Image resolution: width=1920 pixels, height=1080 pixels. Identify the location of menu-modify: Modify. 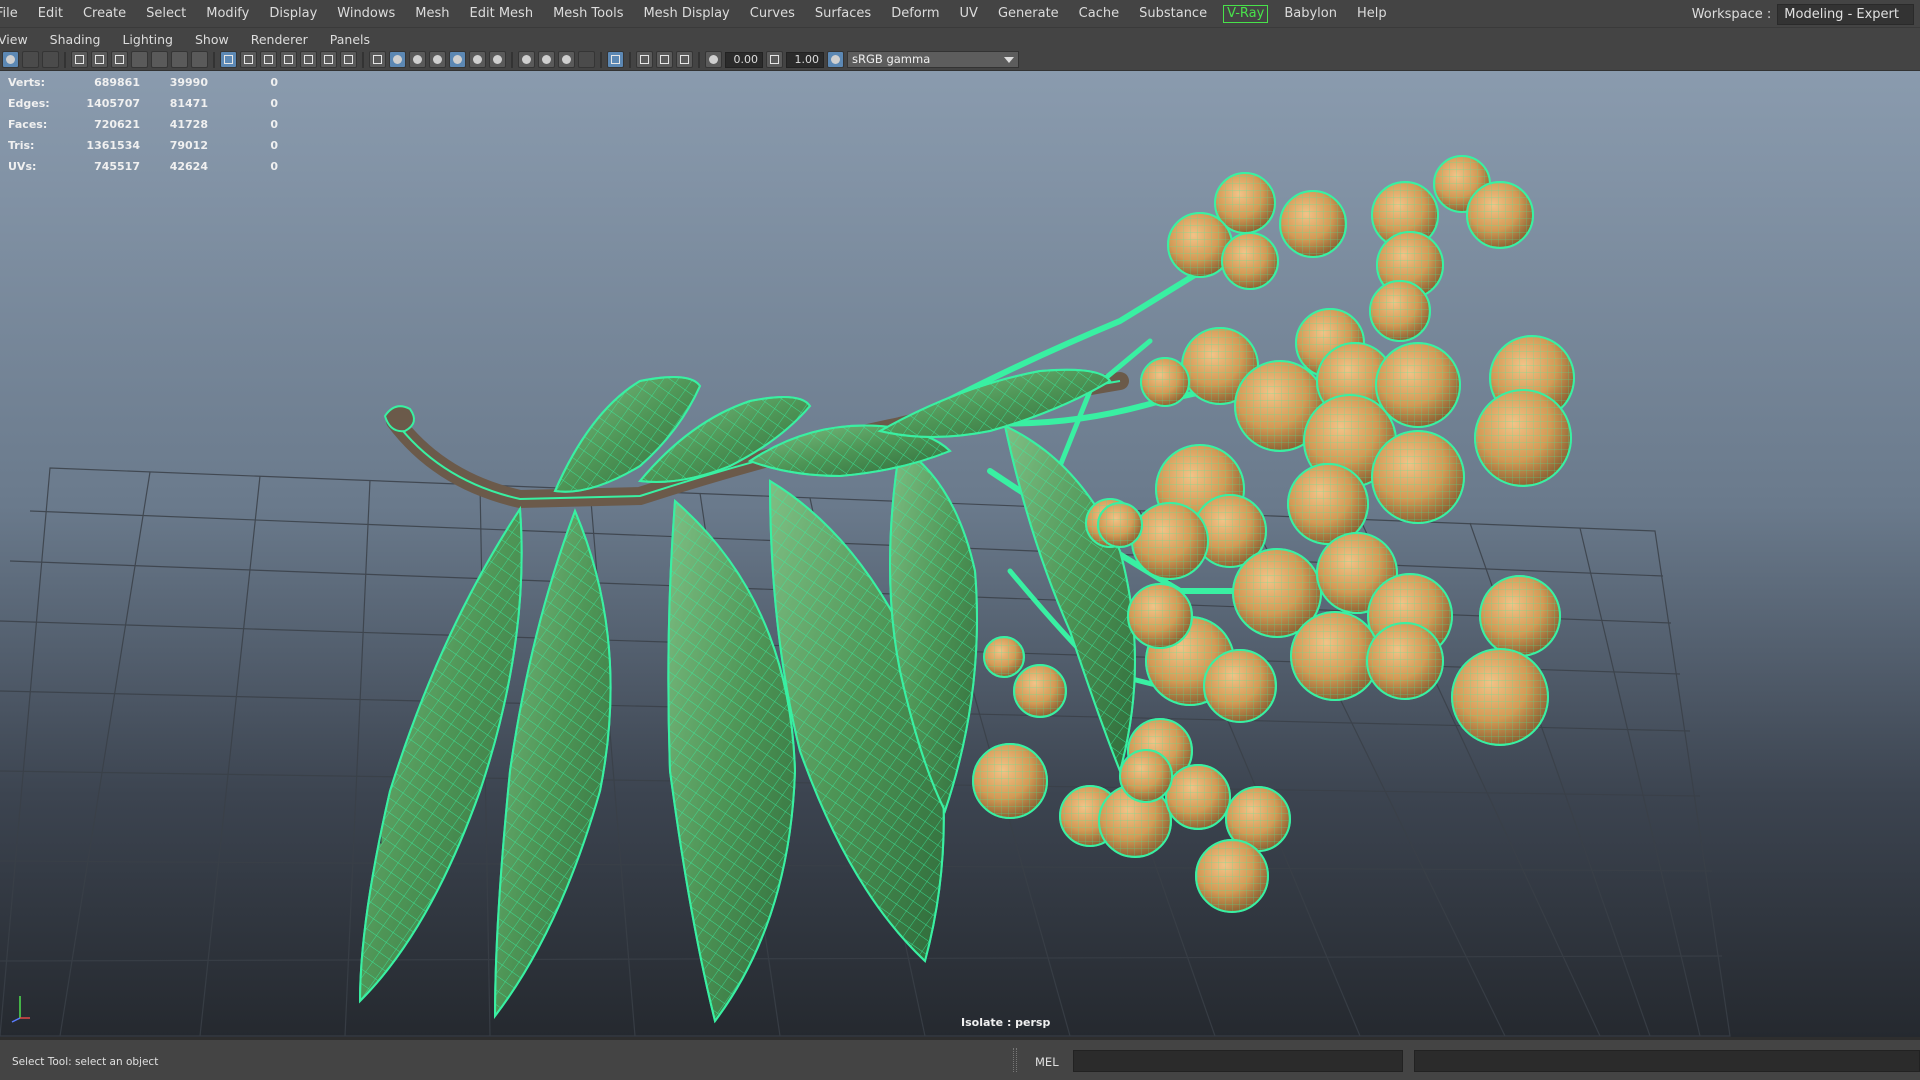
(227, 14).